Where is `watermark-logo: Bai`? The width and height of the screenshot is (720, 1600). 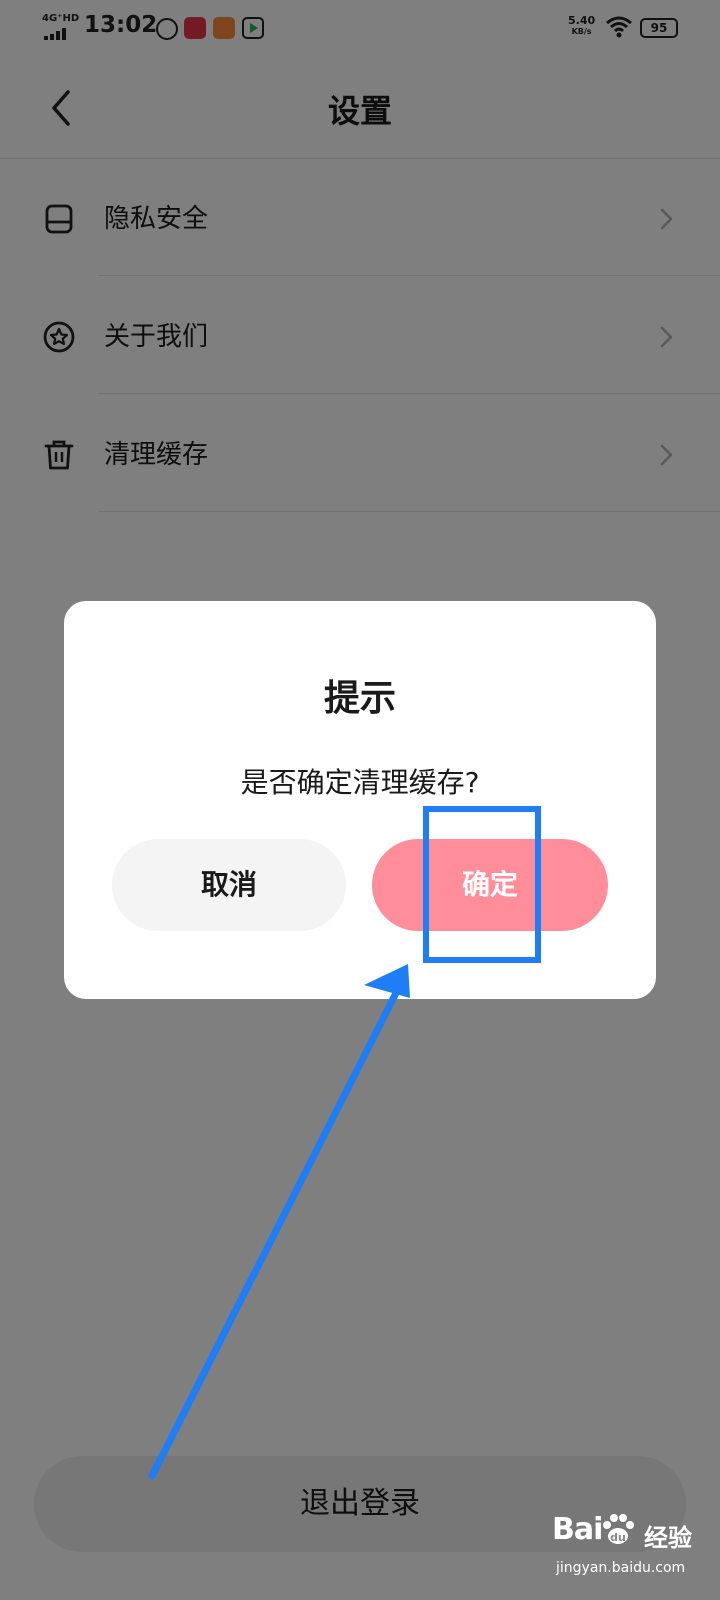 watermark-logo: Bai is located at coordinates (577, 1529).